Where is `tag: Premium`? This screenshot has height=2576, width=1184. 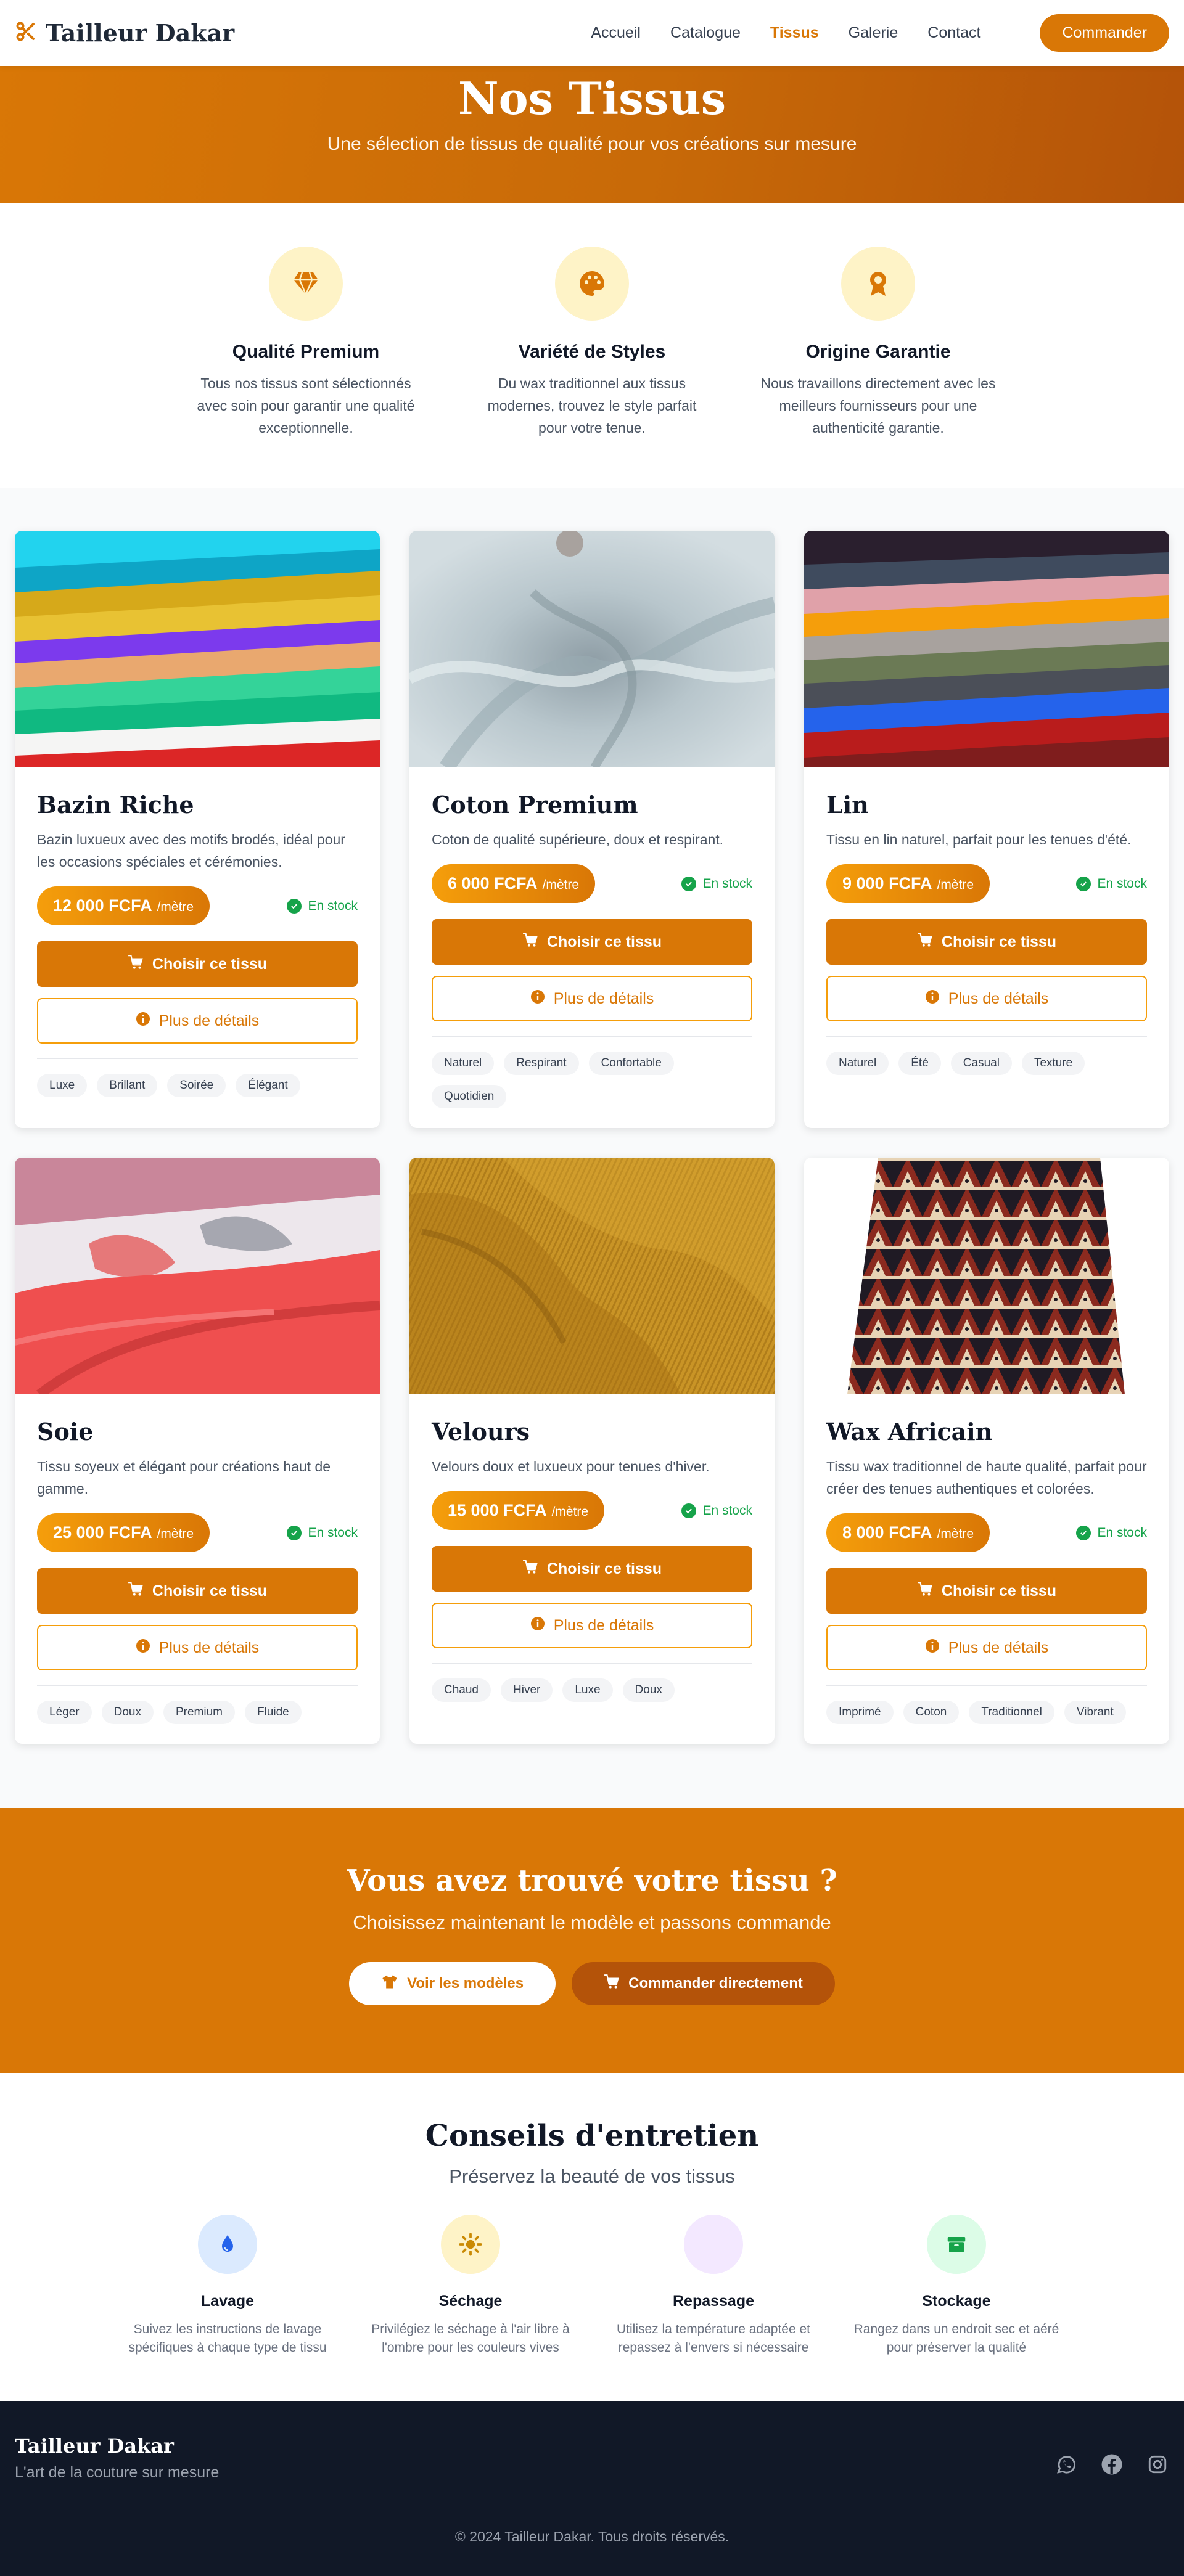 tag: Premium is located at coordinates (199, 1712).